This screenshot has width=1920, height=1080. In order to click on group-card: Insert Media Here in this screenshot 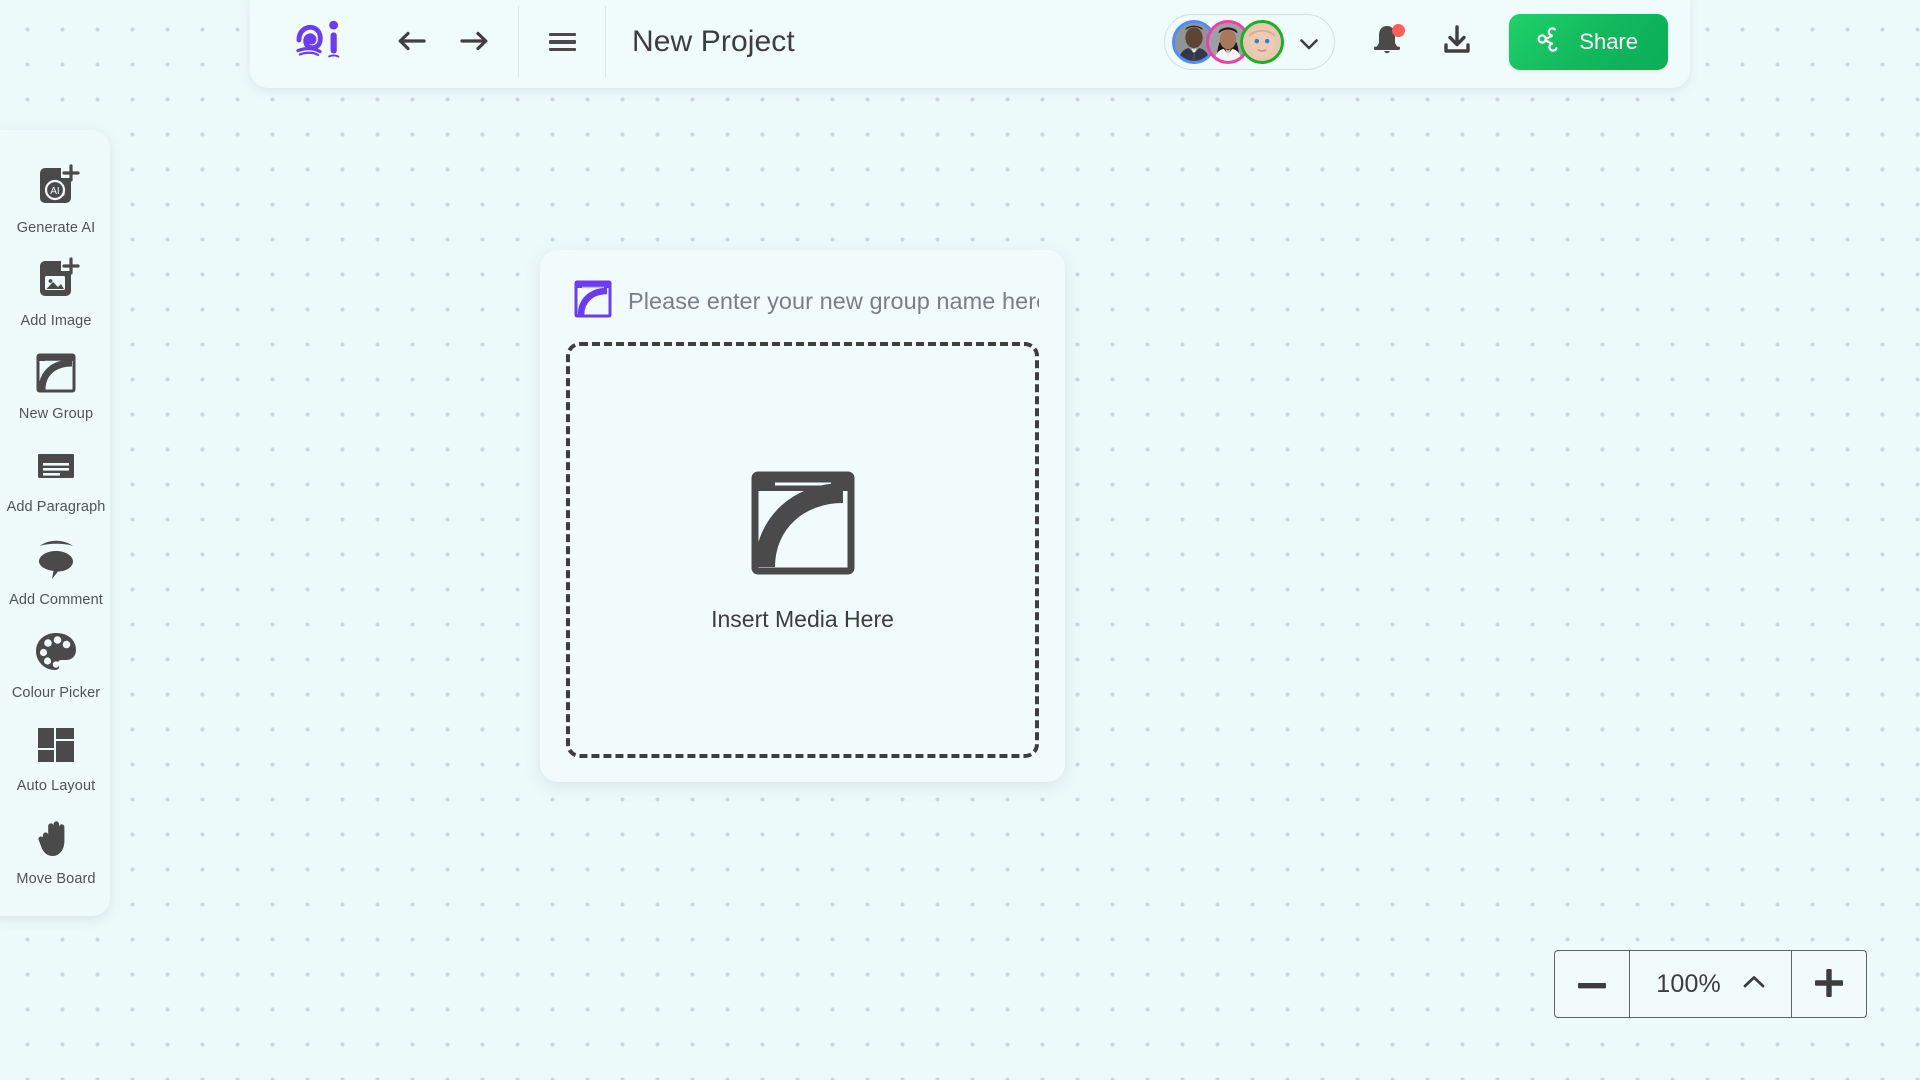, I will do `click(802, 516)`.